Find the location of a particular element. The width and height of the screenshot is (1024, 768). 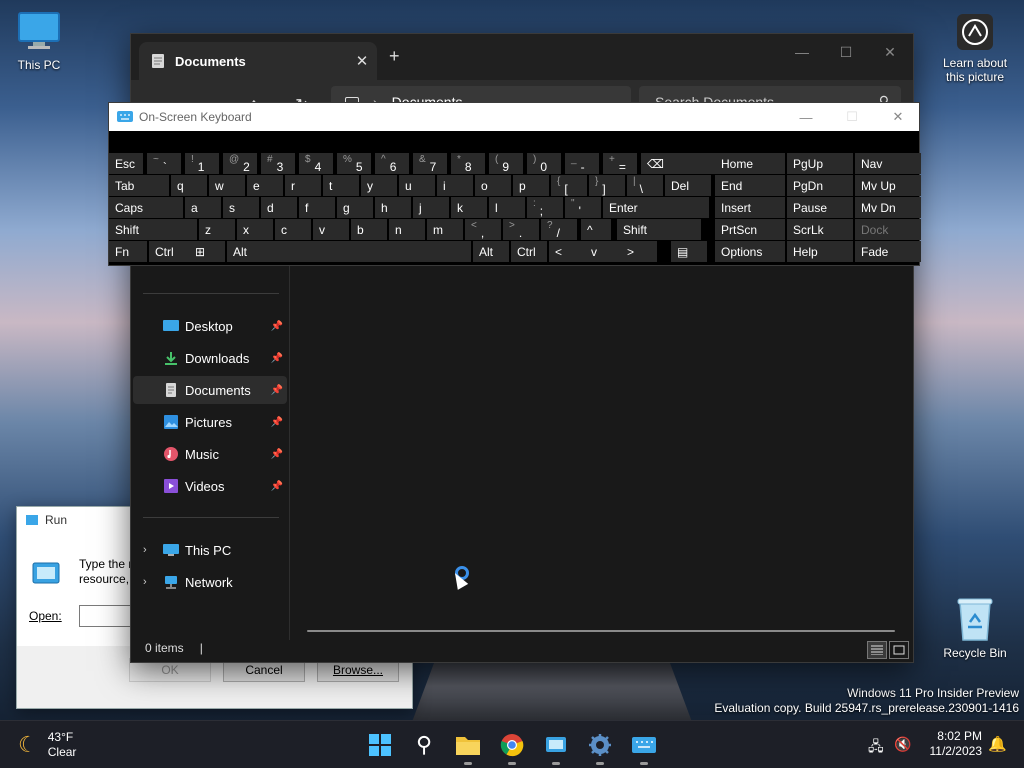

osk-key: #3 is located at coordinates (278, 163).